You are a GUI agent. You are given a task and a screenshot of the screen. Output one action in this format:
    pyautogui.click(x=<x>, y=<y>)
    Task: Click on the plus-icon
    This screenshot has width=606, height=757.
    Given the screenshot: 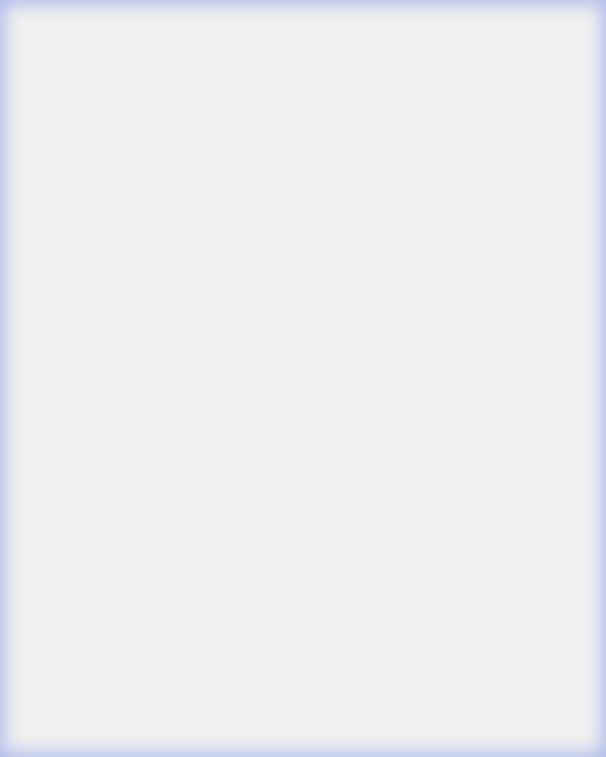 What is the action you would take?
    pyautogui.click(x=562, y=641)
    